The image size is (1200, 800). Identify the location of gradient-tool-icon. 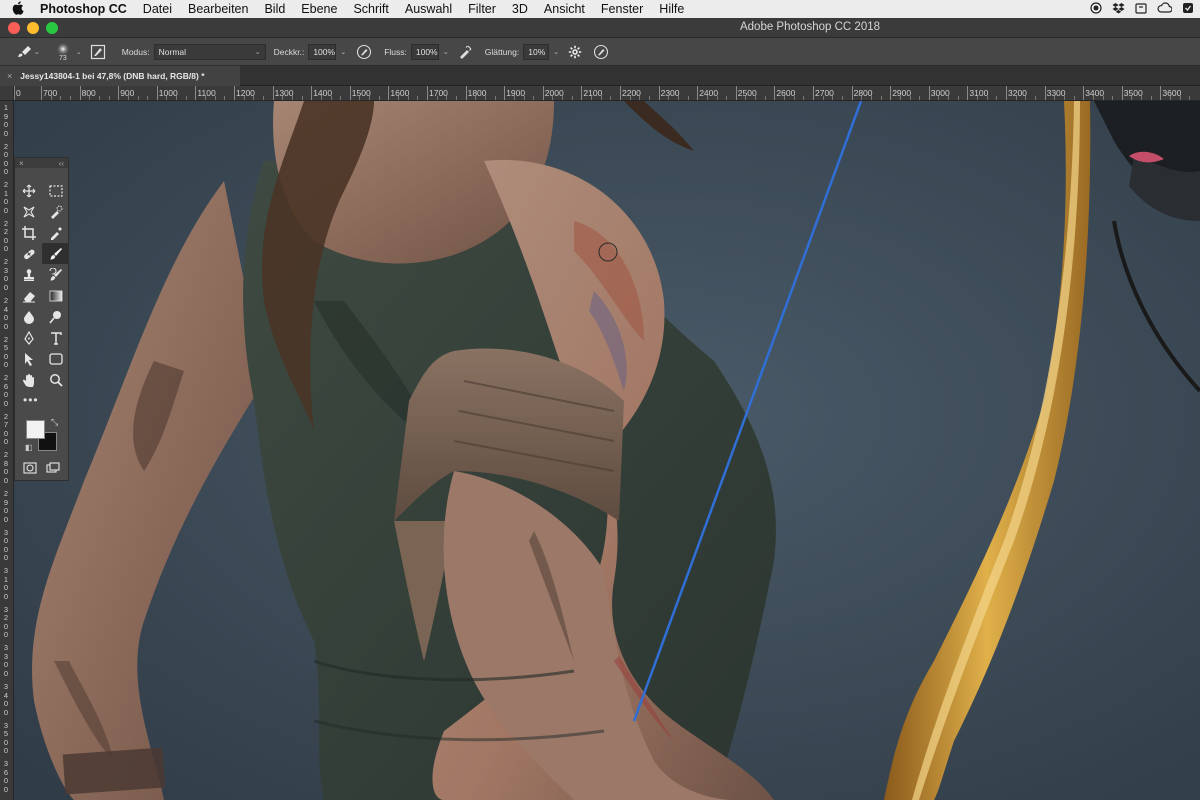
(55, 295).